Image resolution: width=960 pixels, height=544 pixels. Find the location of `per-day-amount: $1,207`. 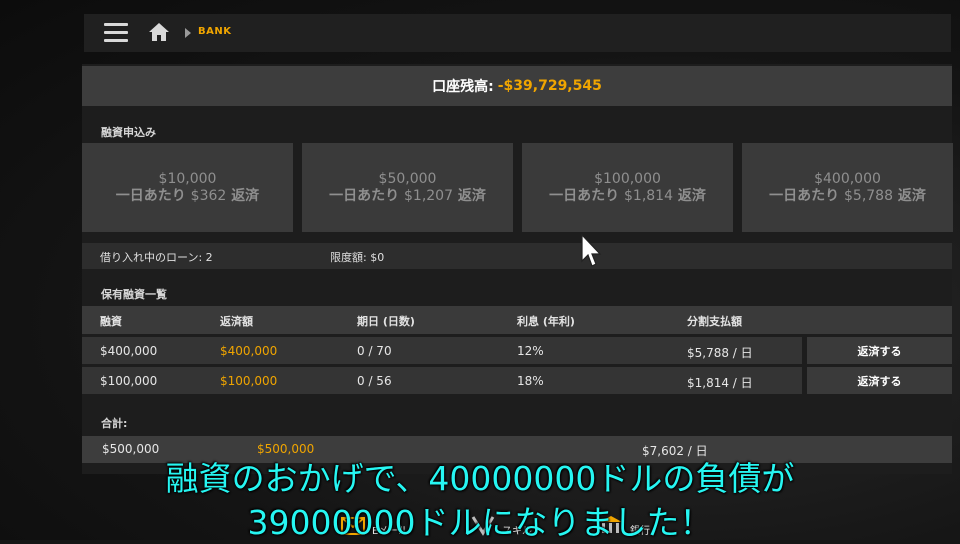

per-day-amount: $1,207 is located at coordinates (428, 195).